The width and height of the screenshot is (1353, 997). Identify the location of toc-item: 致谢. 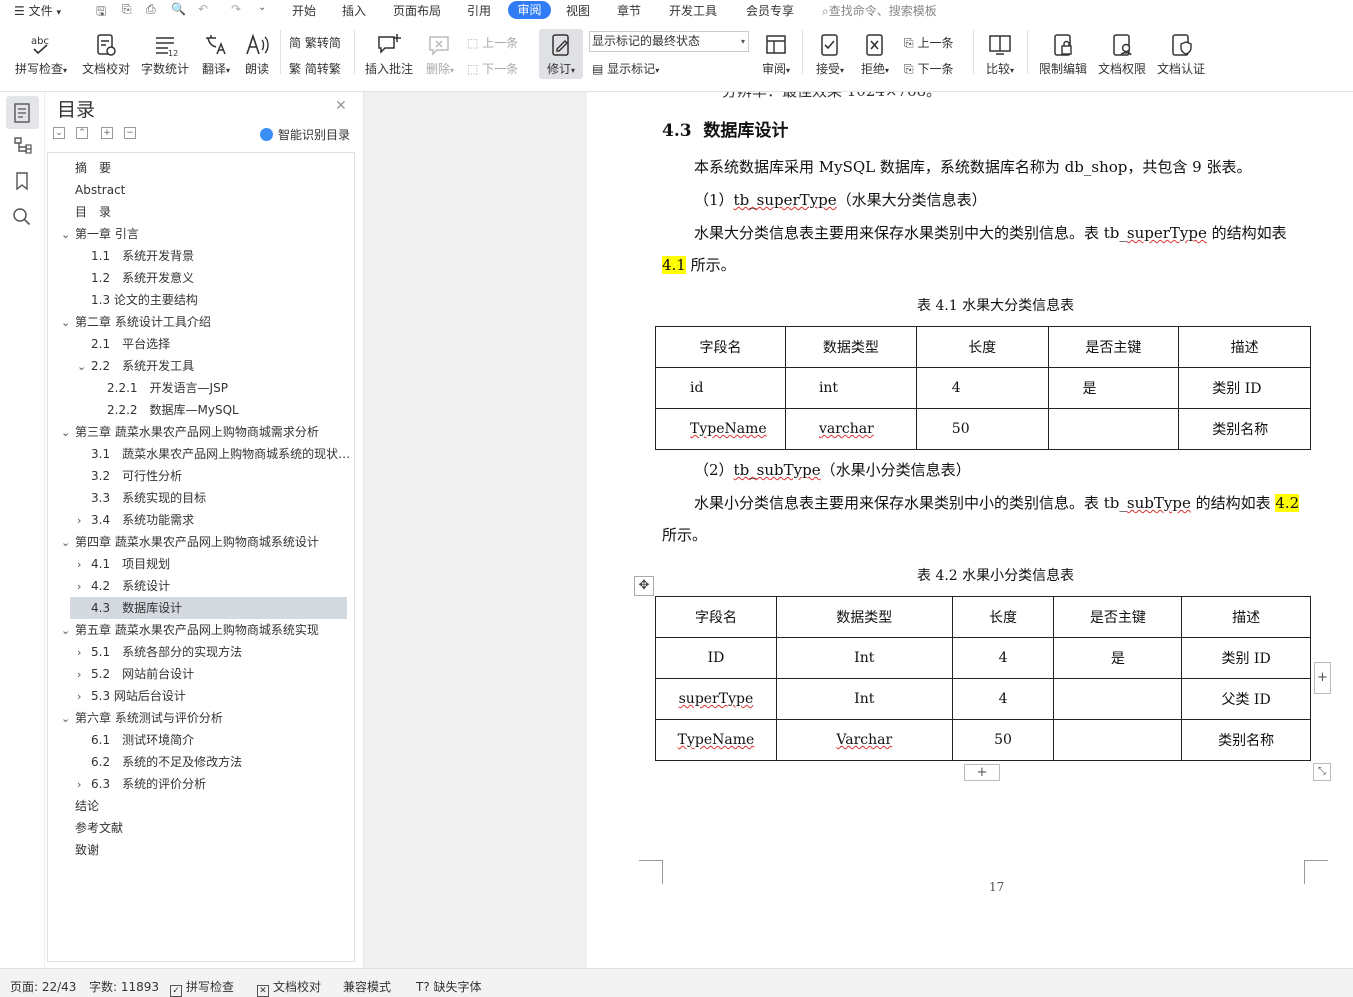
(207, 850).